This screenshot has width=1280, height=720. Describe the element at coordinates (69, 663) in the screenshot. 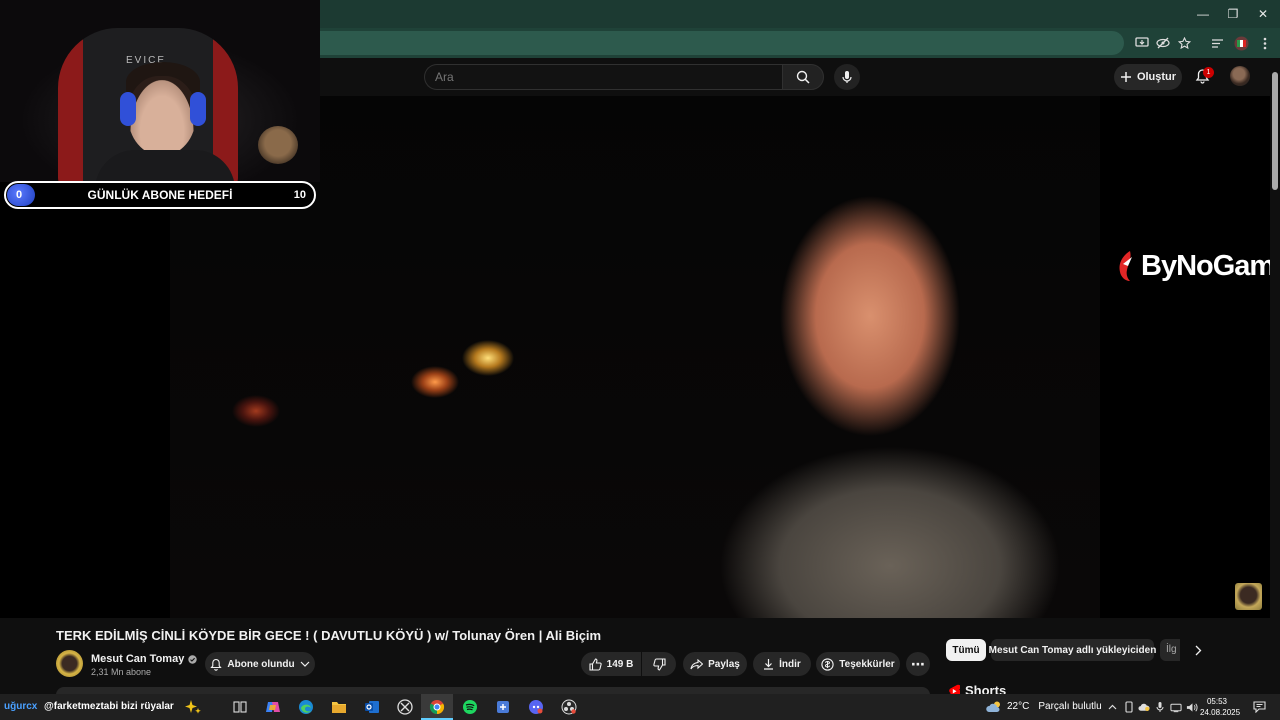

I see `channel-avatar` at that location.